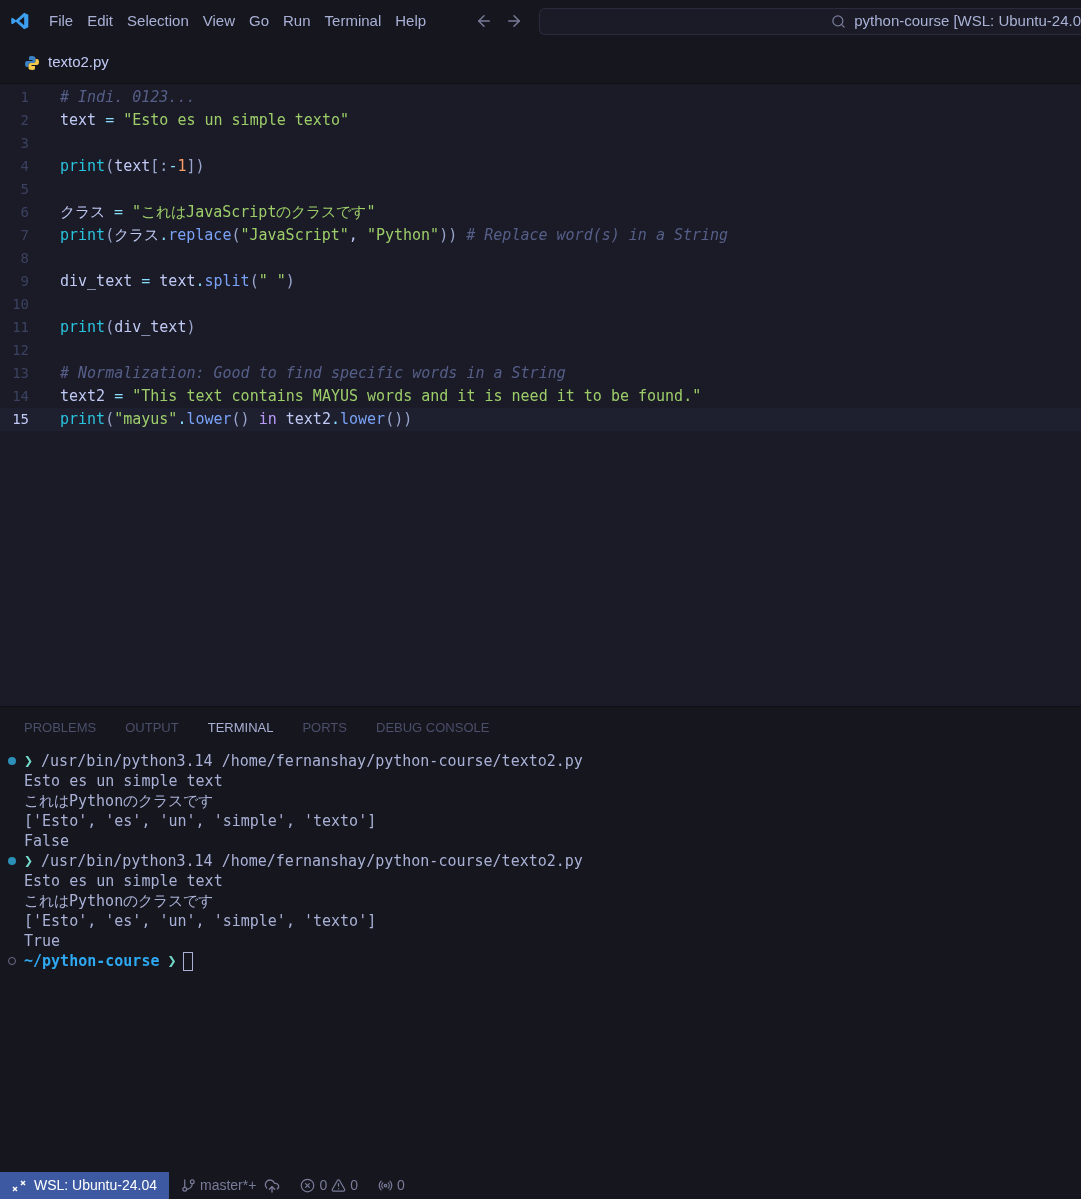 This screenshot has width=1081, height=1199. What do you see at coordinates (24, 235) in the screenshot?
I see `line-number: 7` at bounding box center [24, 235].